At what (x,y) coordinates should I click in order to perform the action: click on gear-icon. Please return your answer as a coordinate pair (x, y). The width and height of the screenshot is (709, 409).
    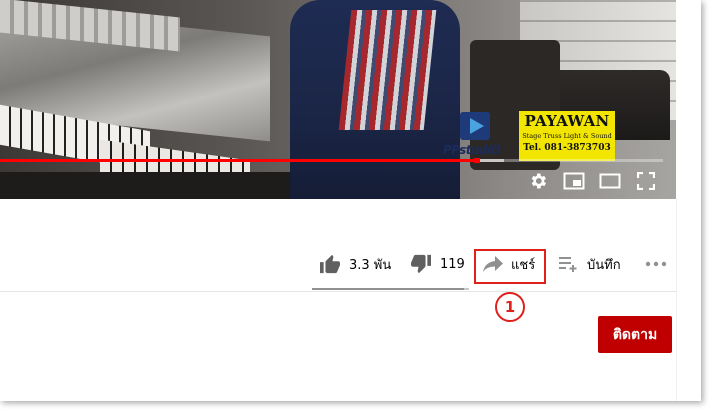
    Looking at the image, I should click on (538, 181).